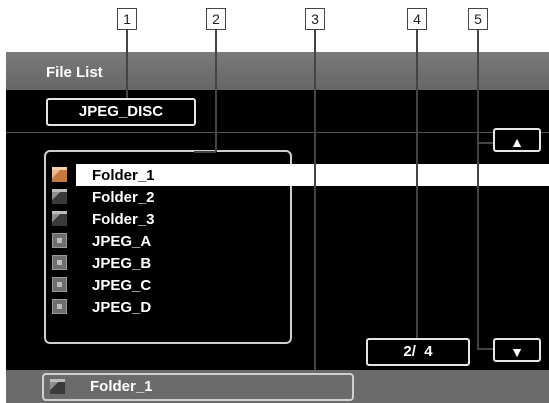 This screenshot has height=403, width=549. Describe the element at coordinates (123, 197) in the screenshot. I see `list-item-label: Folder_2` at that location.